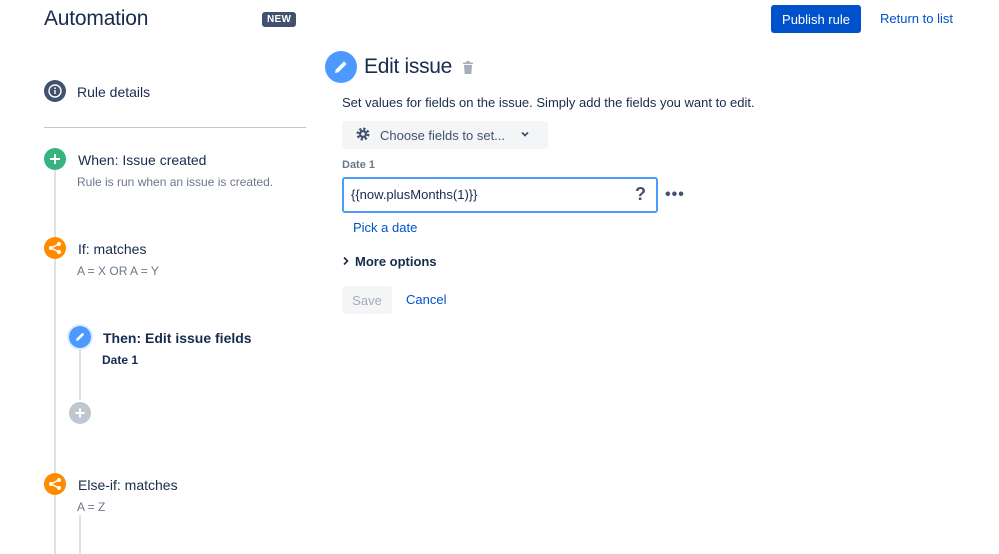 The width and height of the screenshot is (999, 554). Describe the element at coordinates (142, 160) in the screenshot. I see `trigger-title: When: Issue created` at that location.